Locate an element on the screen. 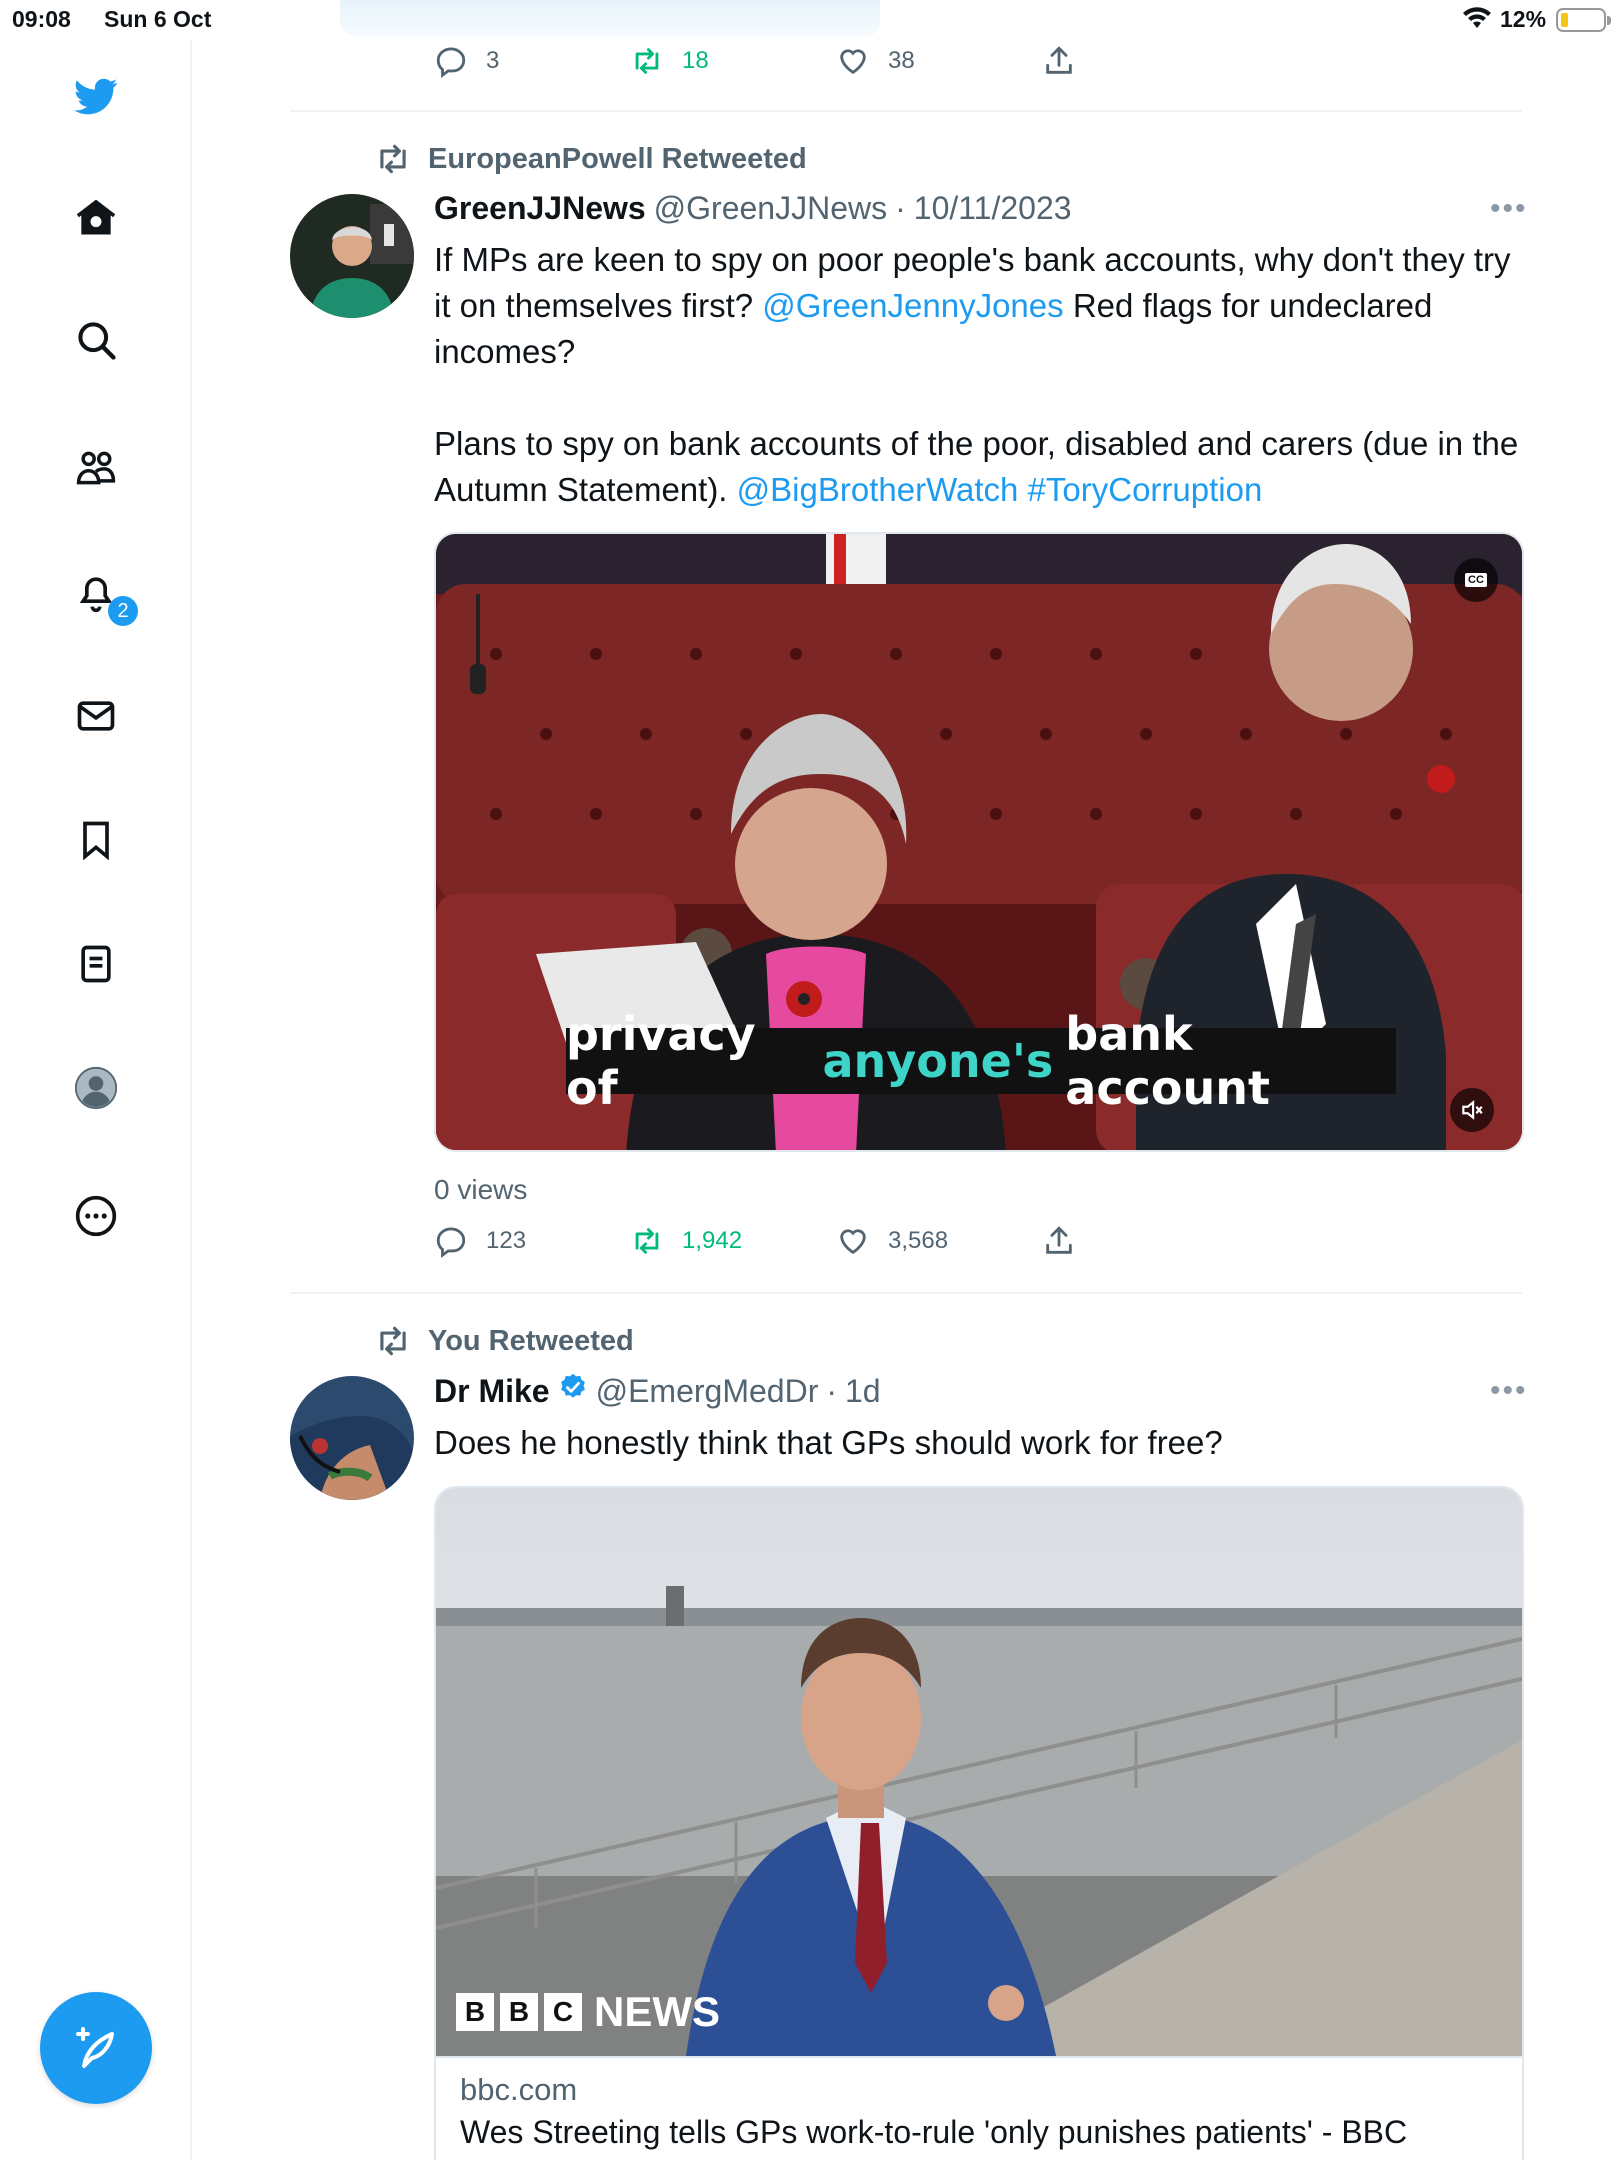 The height and width of the screenshot is (2160, 1620). tweet1-actions: 123 1,942 3,568 is located at coordinates (764, 1244).